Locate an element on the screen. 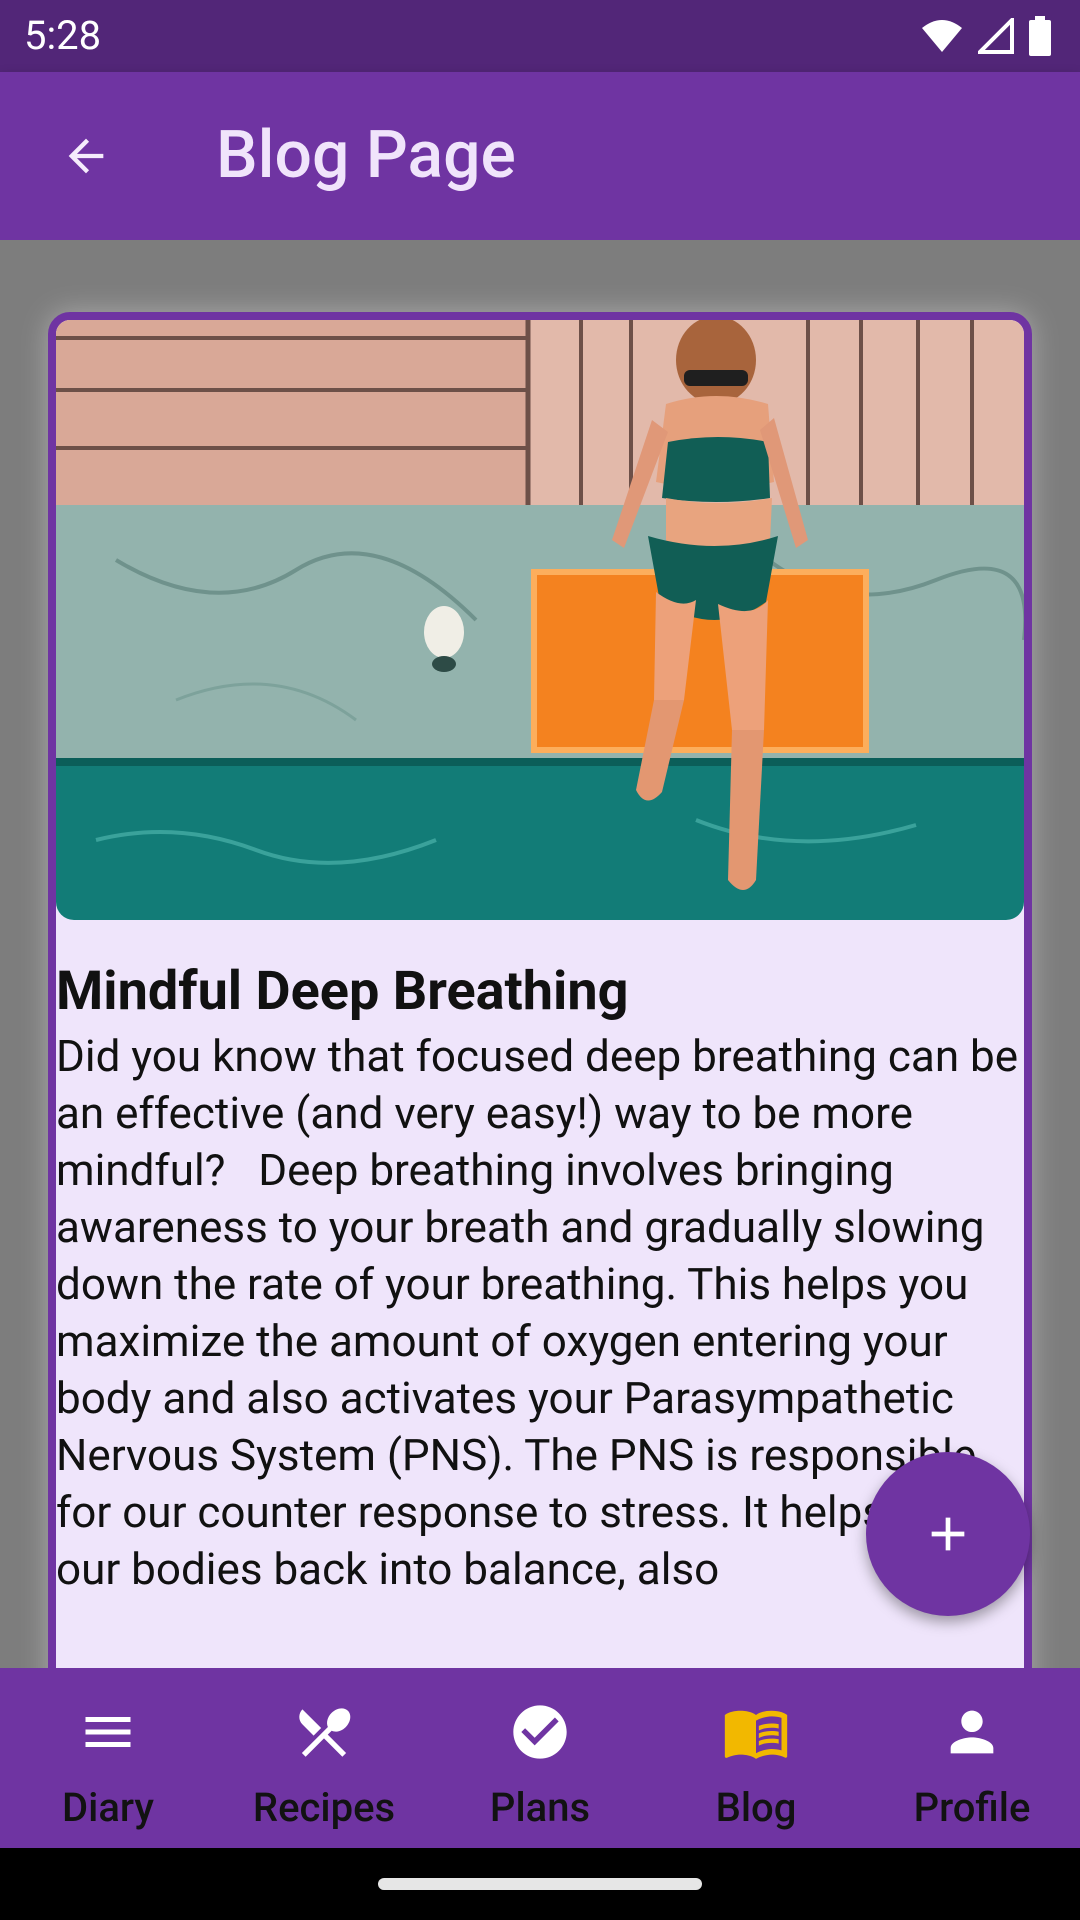 Image resolution: width=1080 pixels, height=1920 pixels. nav-label-recipes: Recipes is located at coordinates (324, 1807).